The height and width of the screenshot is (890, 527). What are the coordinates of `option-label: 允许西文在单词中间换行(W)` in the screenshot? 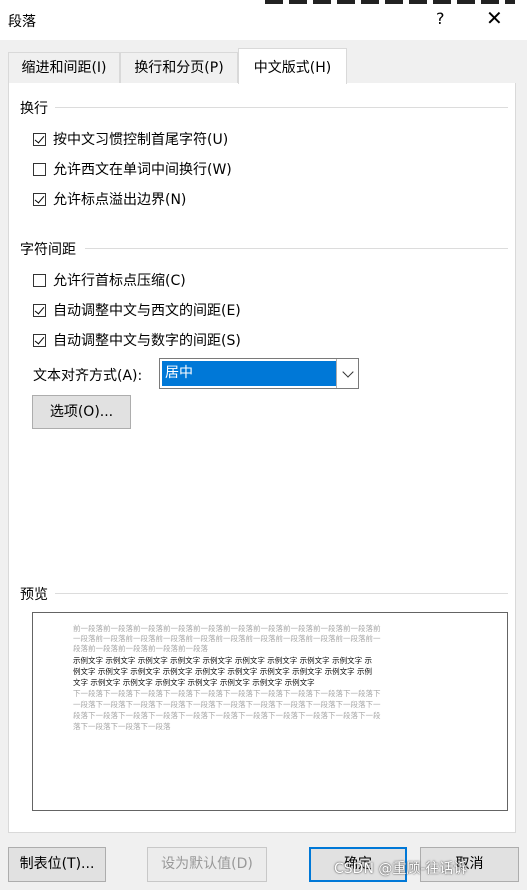 It's located at (142, 170).